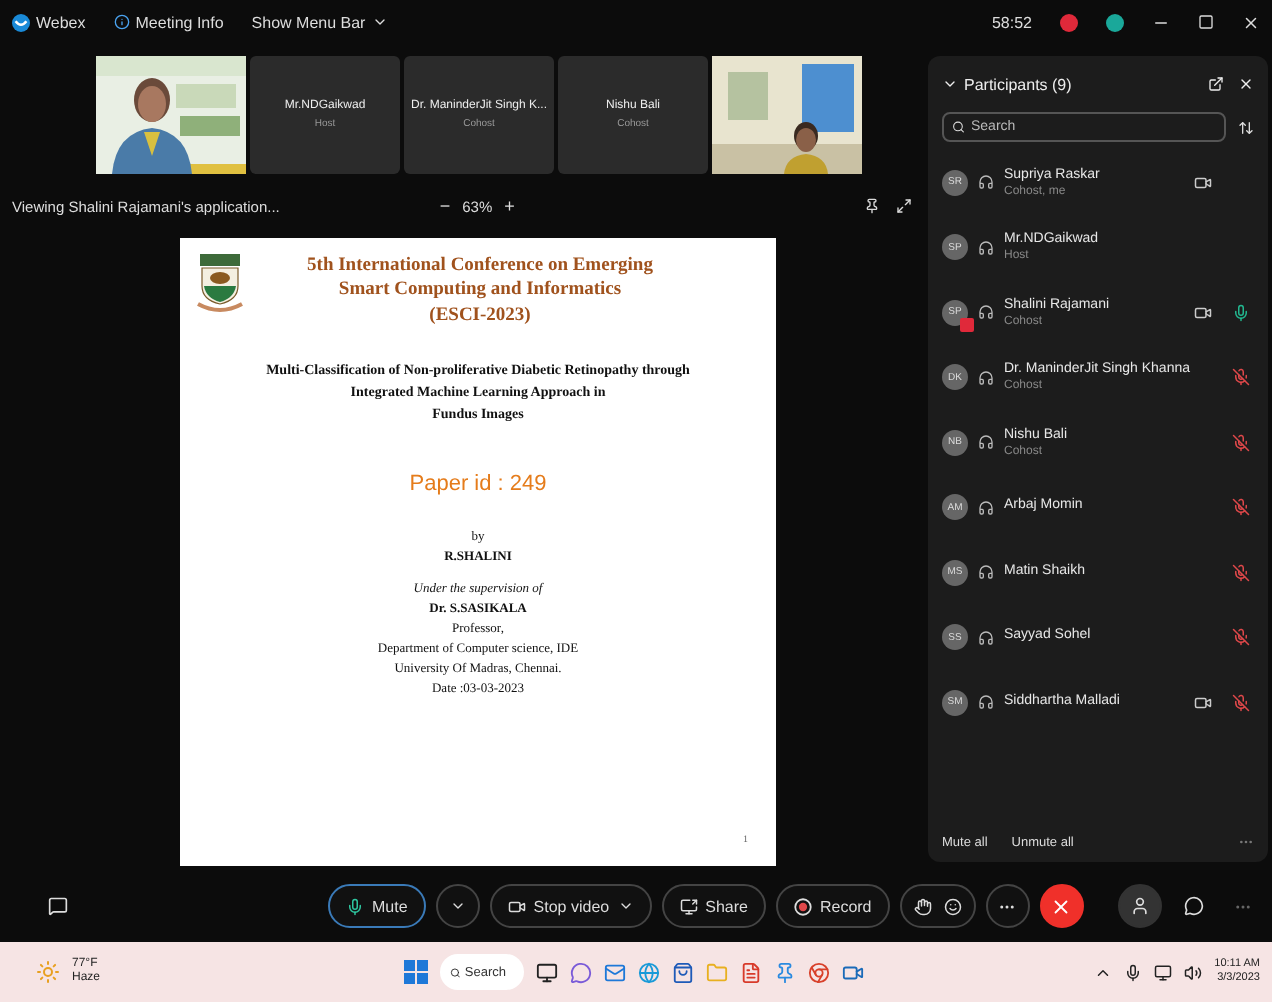  I want to click on webex-logo-icon, so click(21, 22).